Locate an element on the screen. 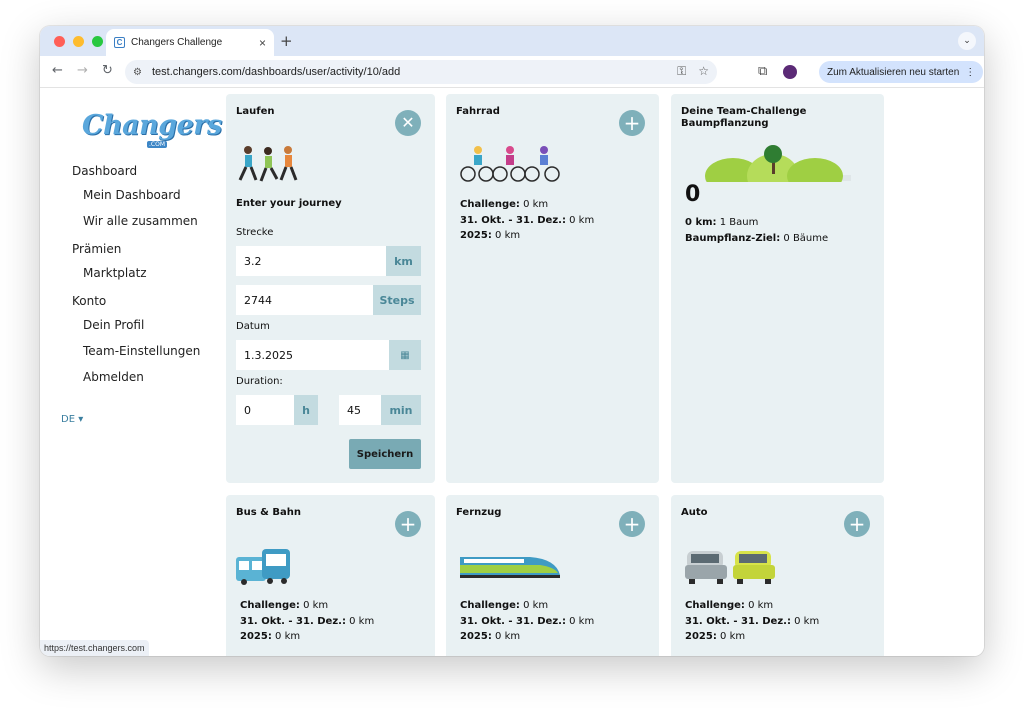 Image resolution: width=1024 pixels, height=709 pixels. fahrrad-year-value: 0 km is located at coordinates (508, 235).